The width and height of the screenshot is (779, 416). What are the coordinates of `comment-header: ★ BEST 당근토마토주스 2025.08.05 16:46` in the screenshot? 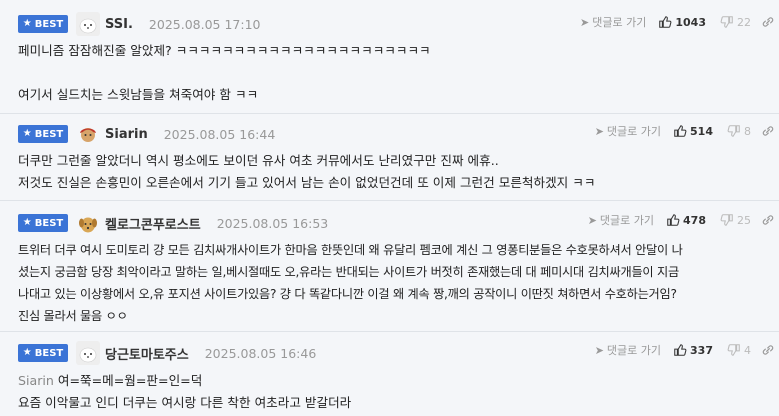 It's located at (167, 353).